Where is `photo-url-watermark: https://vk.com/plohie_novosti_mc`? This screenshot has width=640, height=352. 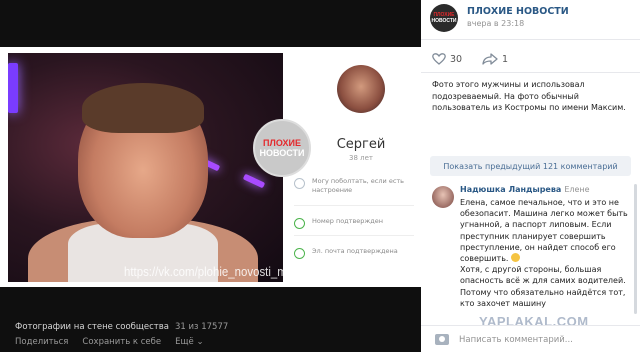
photo-url-watermark: https://vk.com/plohie_novosti_mc is located at coordinates (203, 271).